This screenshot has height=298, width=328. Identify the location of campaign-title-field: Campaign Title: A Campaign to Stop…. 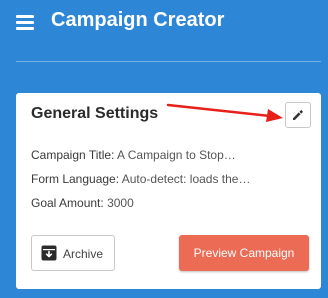
(171, 155).